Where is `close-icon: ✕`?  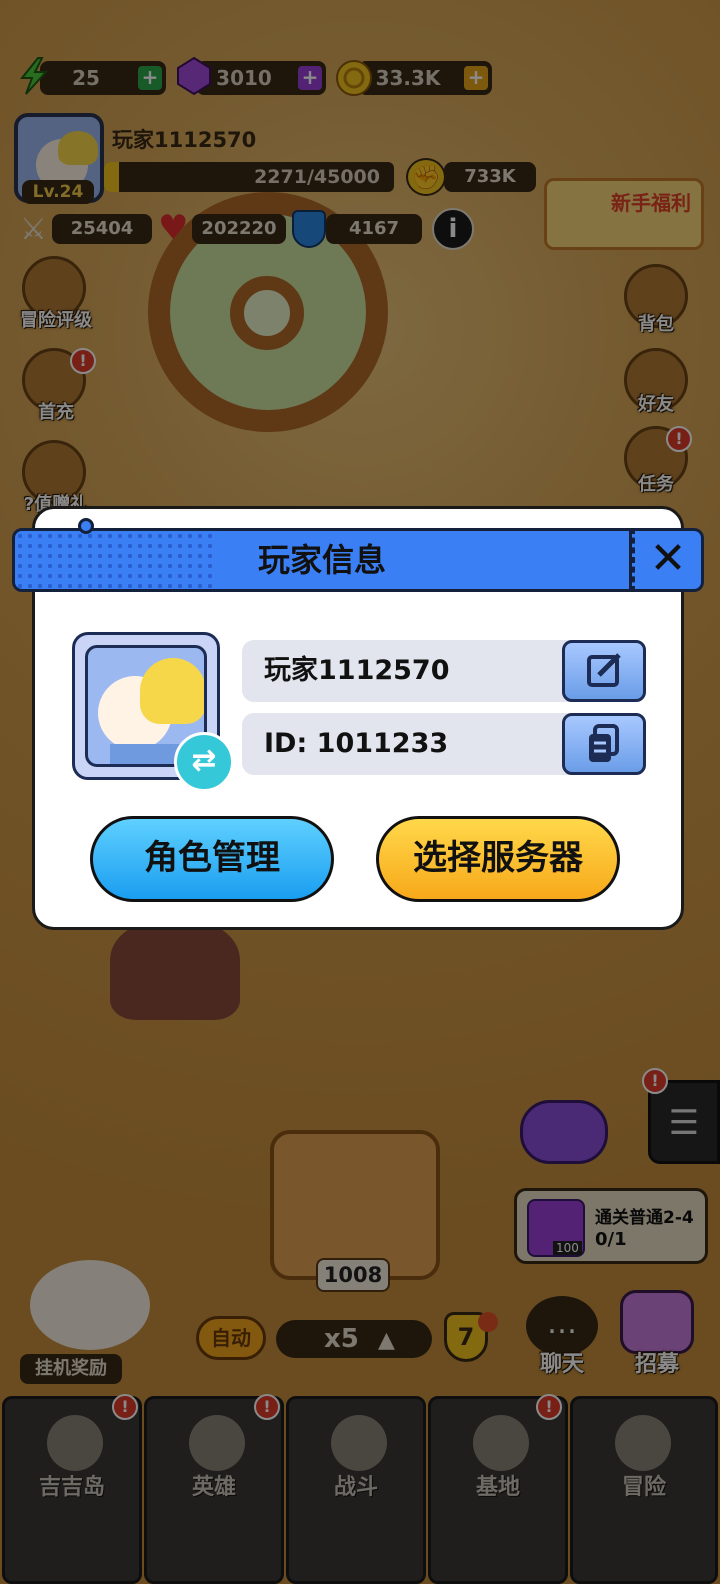 close-icon: ✕ is located at coordinates (668, 558).